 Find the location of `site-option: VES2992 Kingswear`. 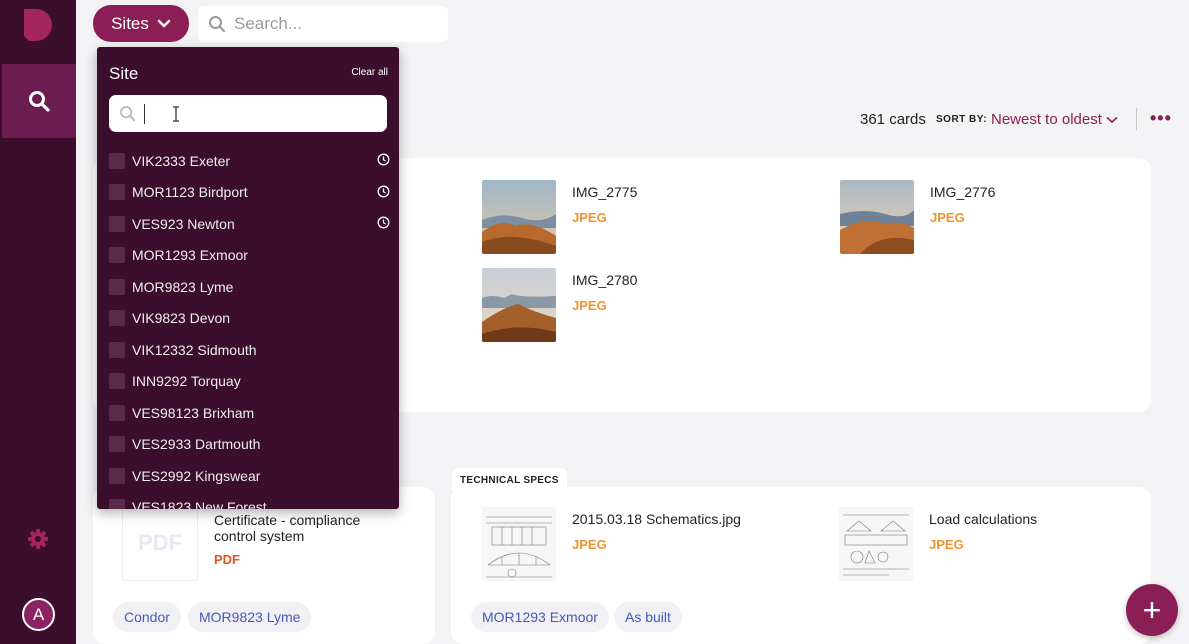

site-option: VES2992 Kingswear is located at coordinates (250, 476).